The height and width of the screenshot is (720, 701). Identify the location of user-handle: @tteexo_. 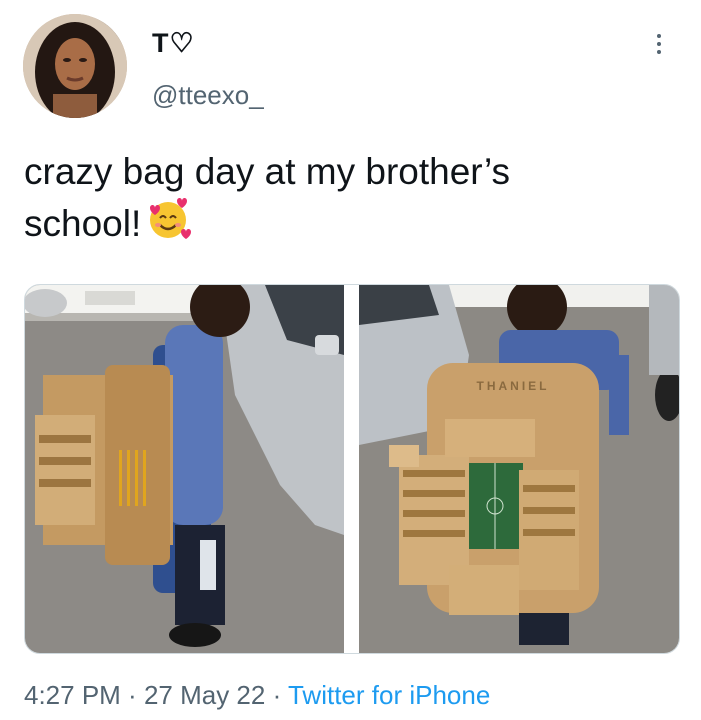
(208, 95).